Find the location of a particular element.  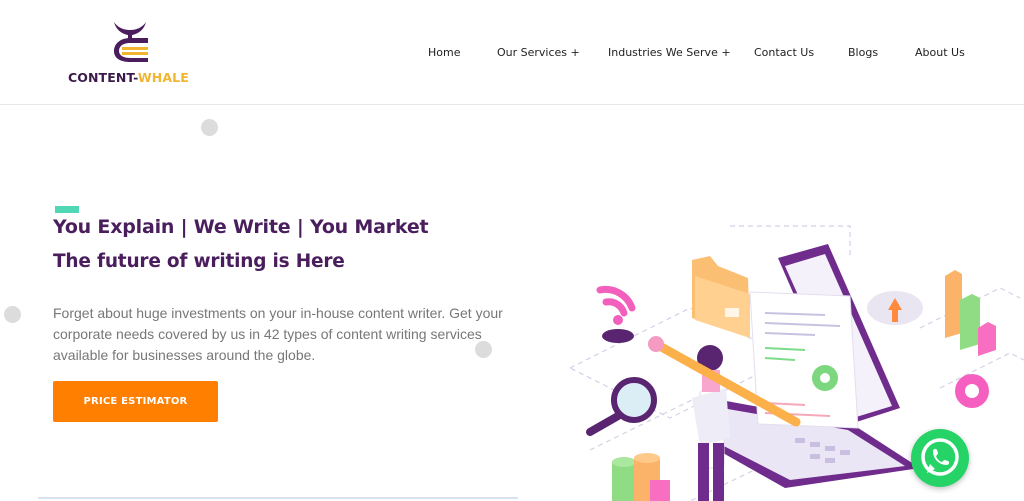

brand-name-part1: CONTENT- is located at coordinates (103, 77).